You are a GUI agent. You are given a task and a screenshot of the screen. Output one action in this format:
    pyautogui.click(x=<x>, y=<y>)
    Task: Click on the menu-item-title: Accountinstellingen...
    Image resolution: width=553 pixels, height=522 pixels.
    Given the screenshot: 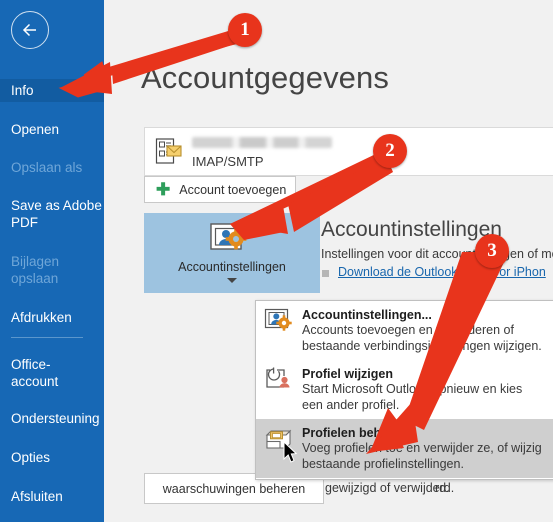 What is the action you would take?
    pyautogui.click(x=367, y=315)
    